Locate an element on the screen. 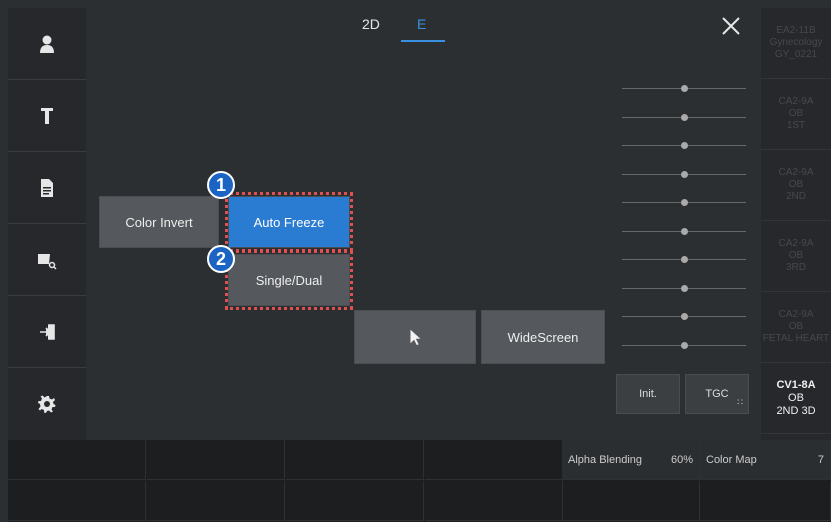 The width and height of the screenshot is (831, 522). tab-active-indicator is located at coordinates (423, 41).